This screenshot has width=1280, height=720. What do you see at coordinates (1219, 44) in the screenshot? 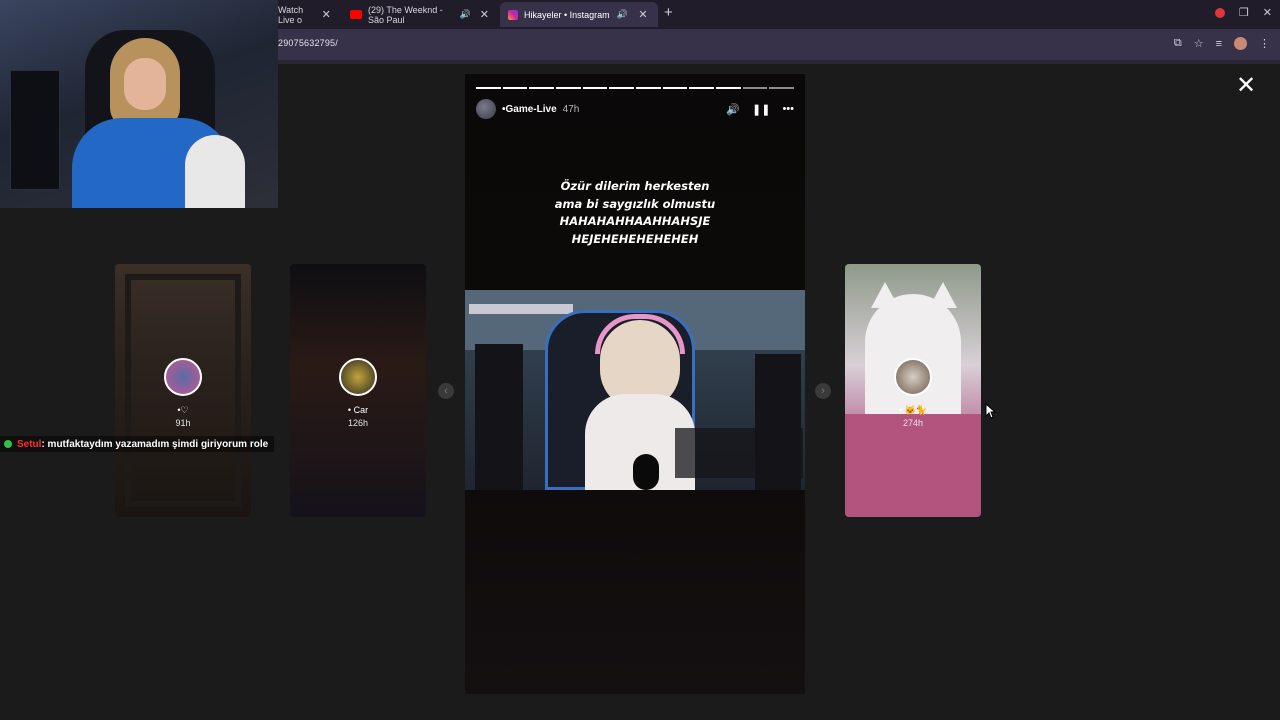
I see `media-queue-icon: ≡` at bounding box center [1219, 44].